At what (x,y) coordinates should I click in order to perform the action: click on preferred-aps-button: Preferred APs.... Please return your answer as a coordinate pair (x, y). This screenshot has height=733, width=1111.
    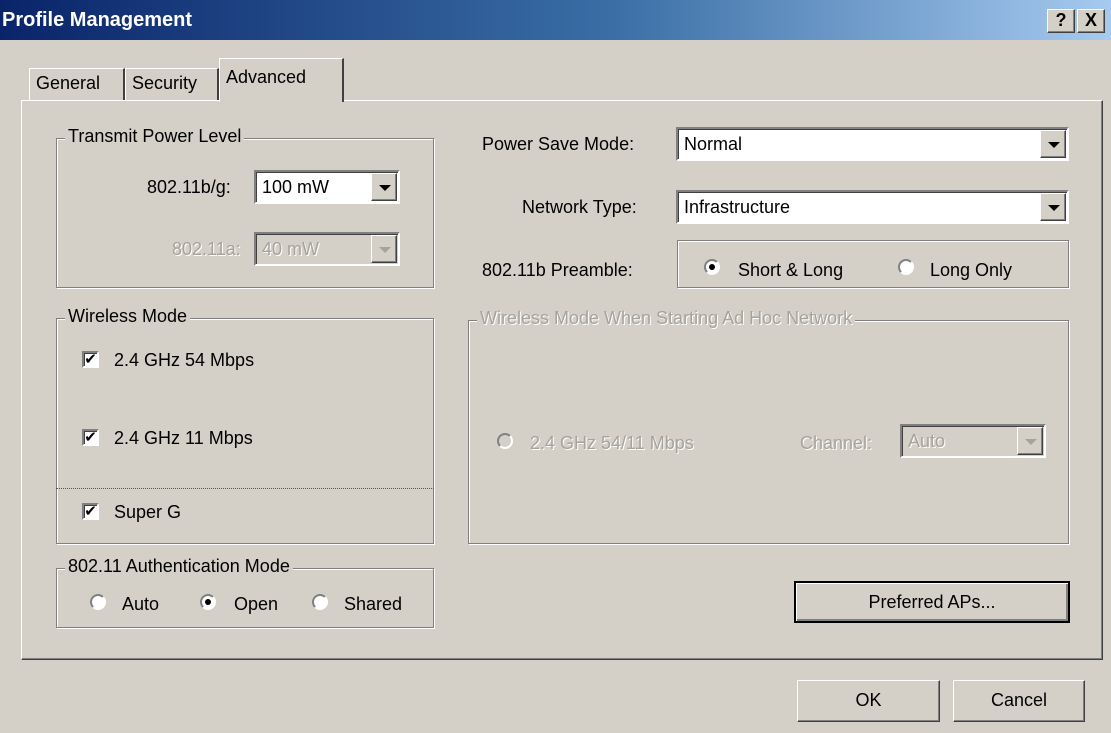
    Looking at the image, I should click on (932, 602).